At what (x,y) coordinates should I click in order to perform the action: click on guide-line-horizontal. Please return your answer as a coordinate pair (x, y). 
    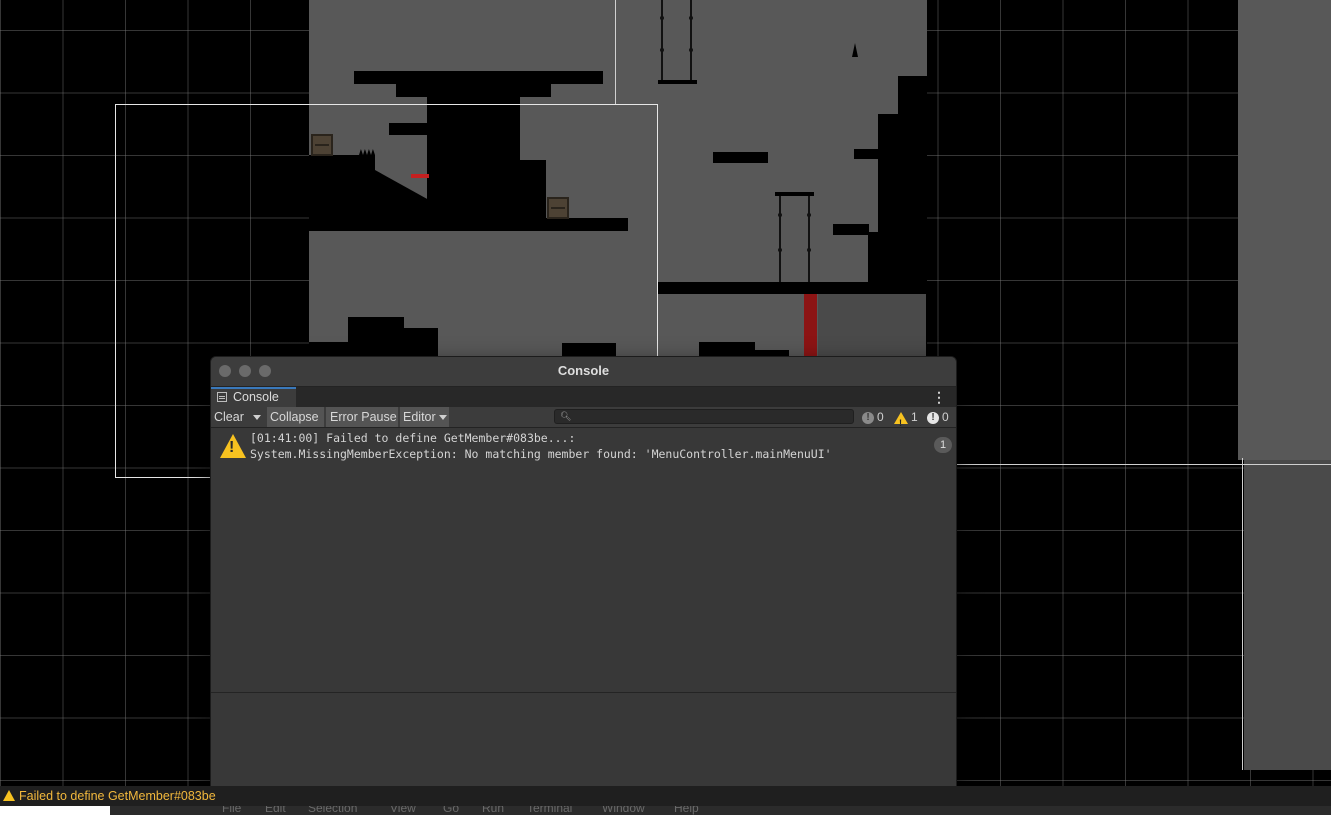
    Looking at the image, I should click on (1143, 464).